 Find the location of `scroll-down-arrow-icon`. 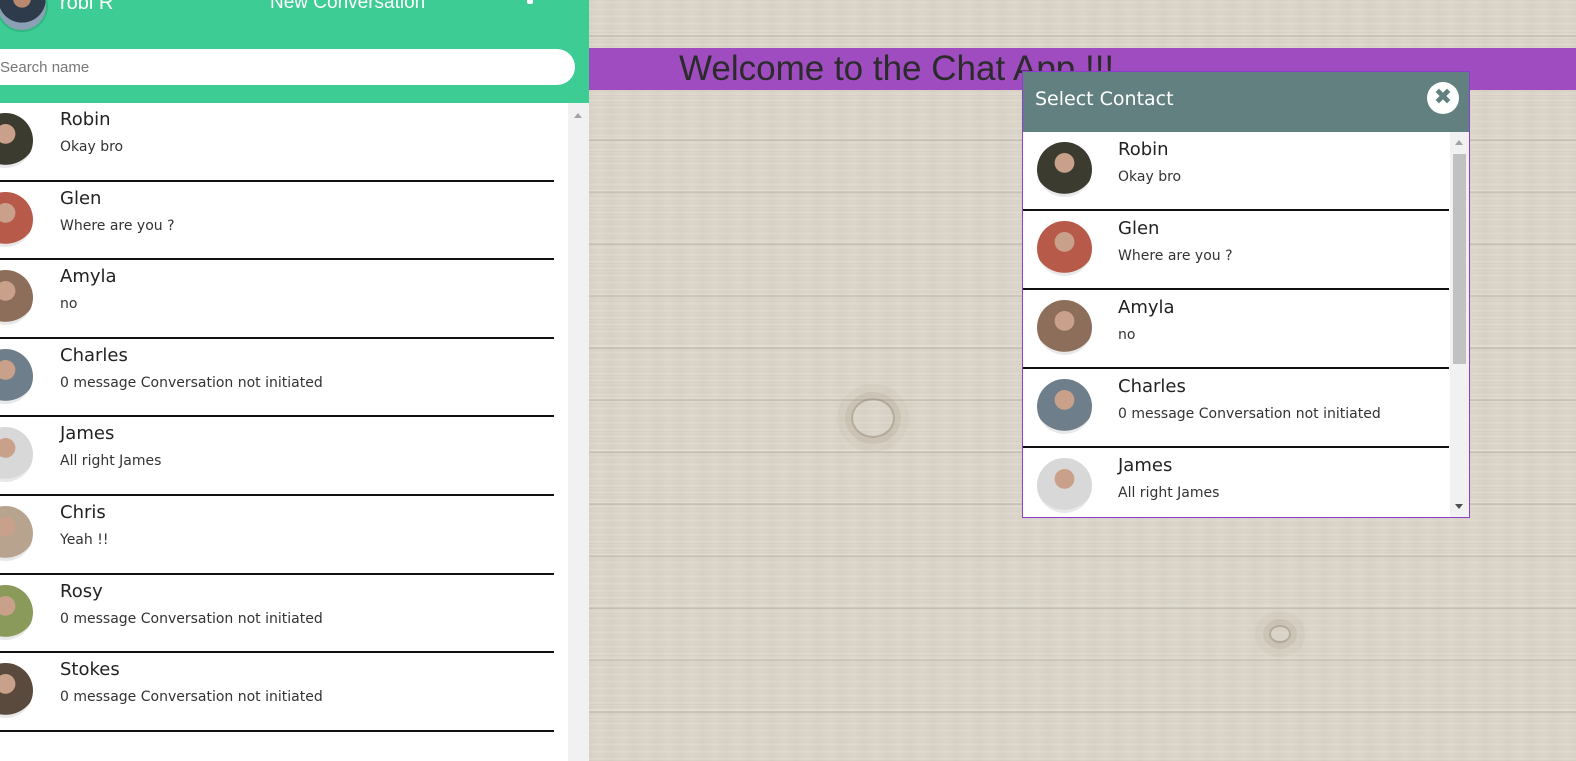

scroll-down-arrow-icon is located at coordinates (1459, 506).